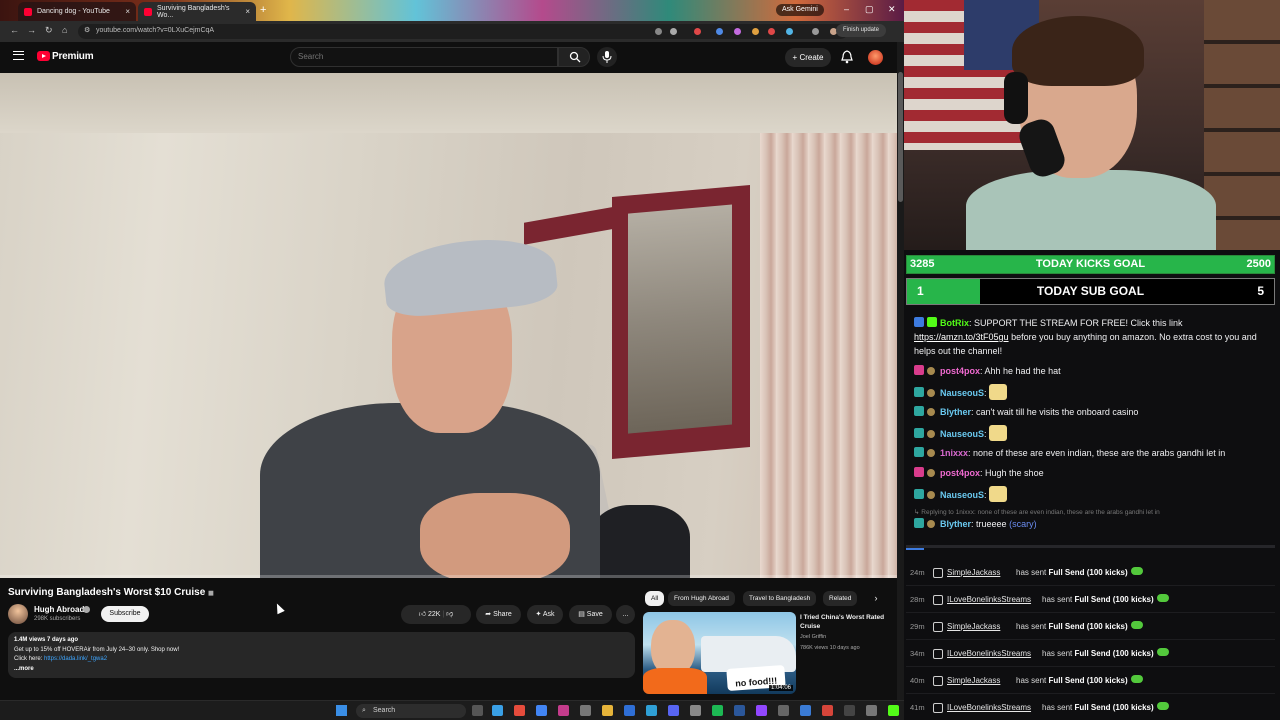 This screenshot has height=720, width=1280. What do you see at coordinates (49, 30) in the screenshot?
I see `reload-icon: ↻` at bounding box center [49, 30].